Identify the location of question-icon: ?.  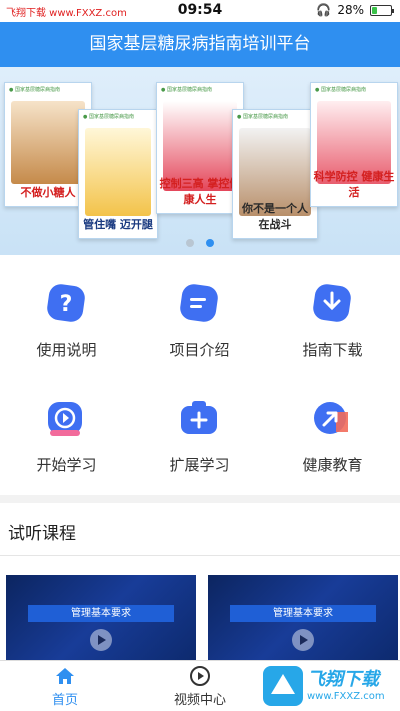
(66, 303).